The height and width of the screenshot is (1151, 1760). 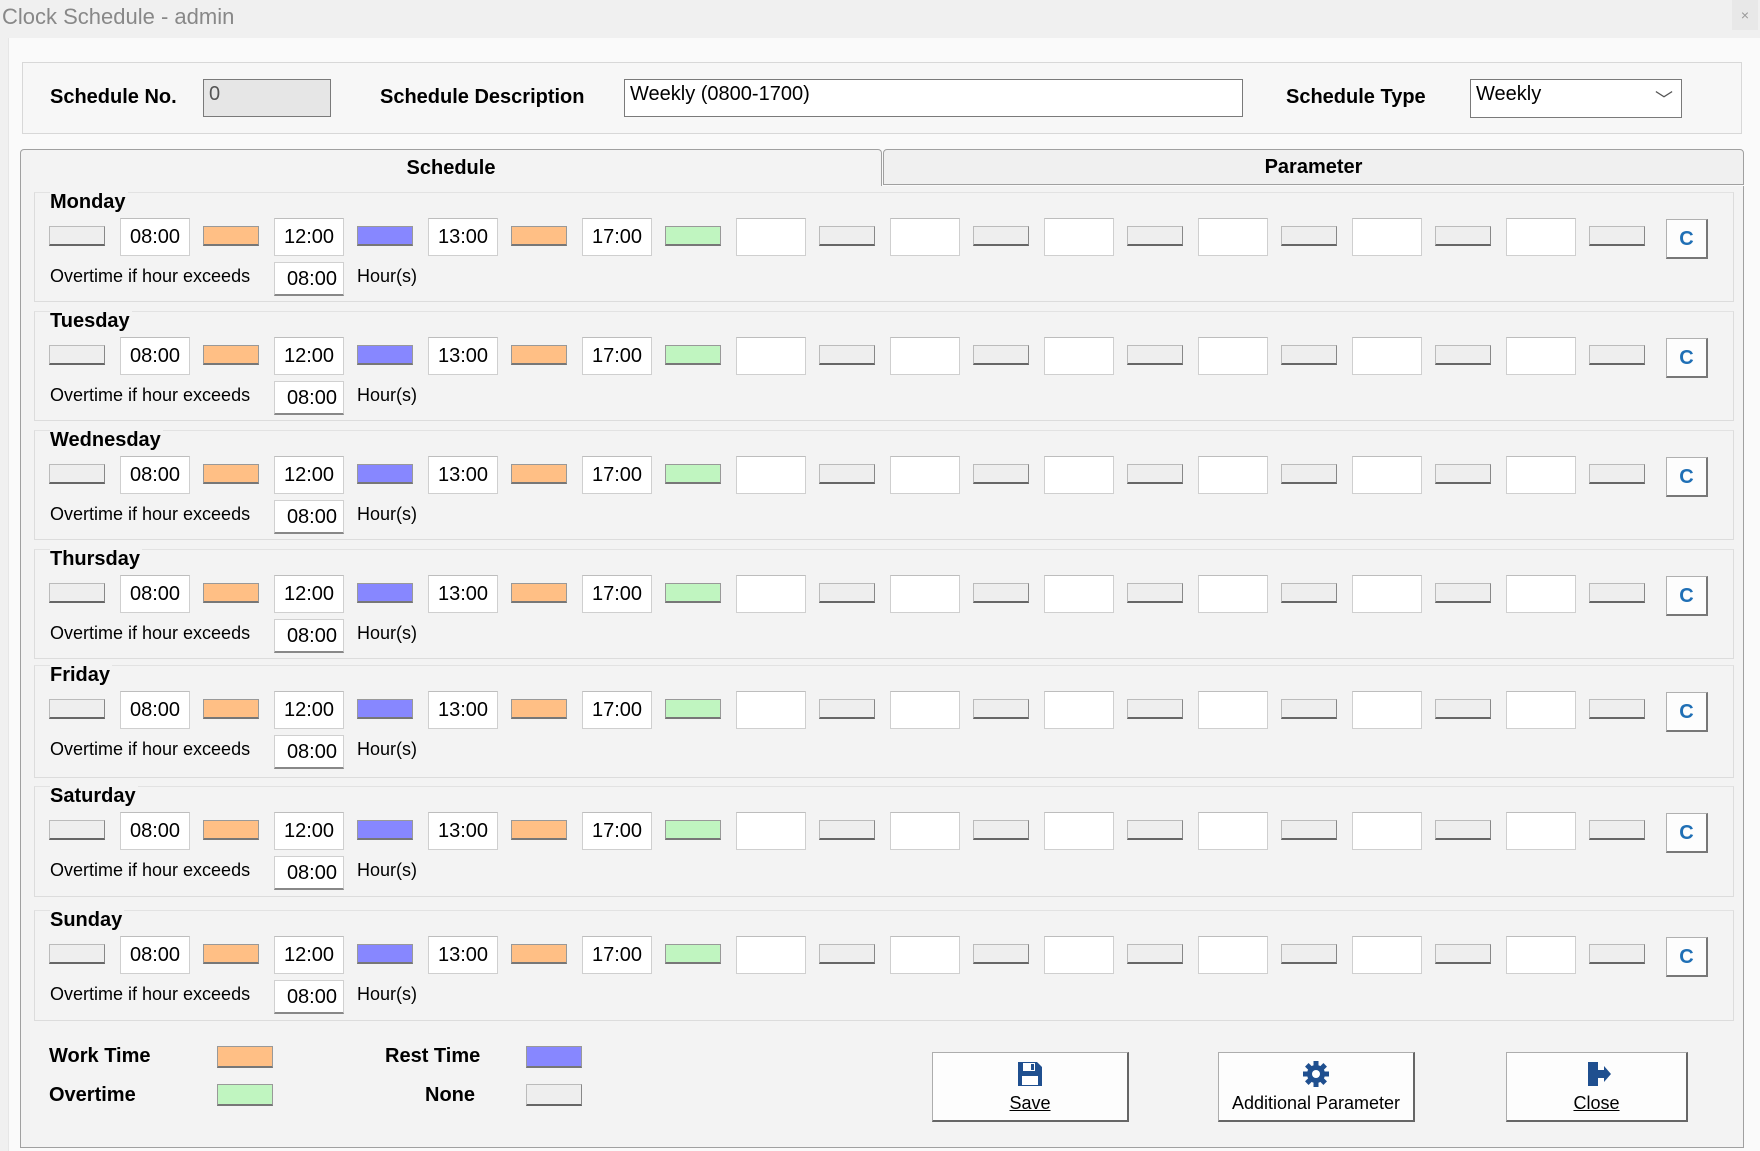 I want to click on close-button: Close, so click(x=1597, y=1087).